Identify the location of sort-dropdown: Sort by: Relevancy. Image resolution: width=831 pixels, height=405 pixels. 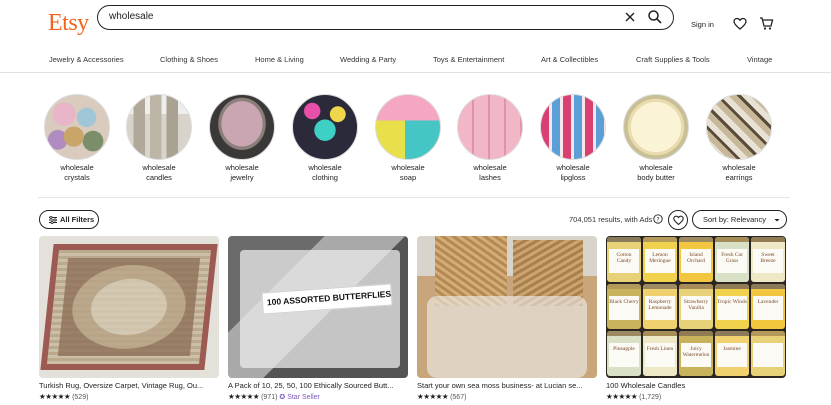
(739, 219).